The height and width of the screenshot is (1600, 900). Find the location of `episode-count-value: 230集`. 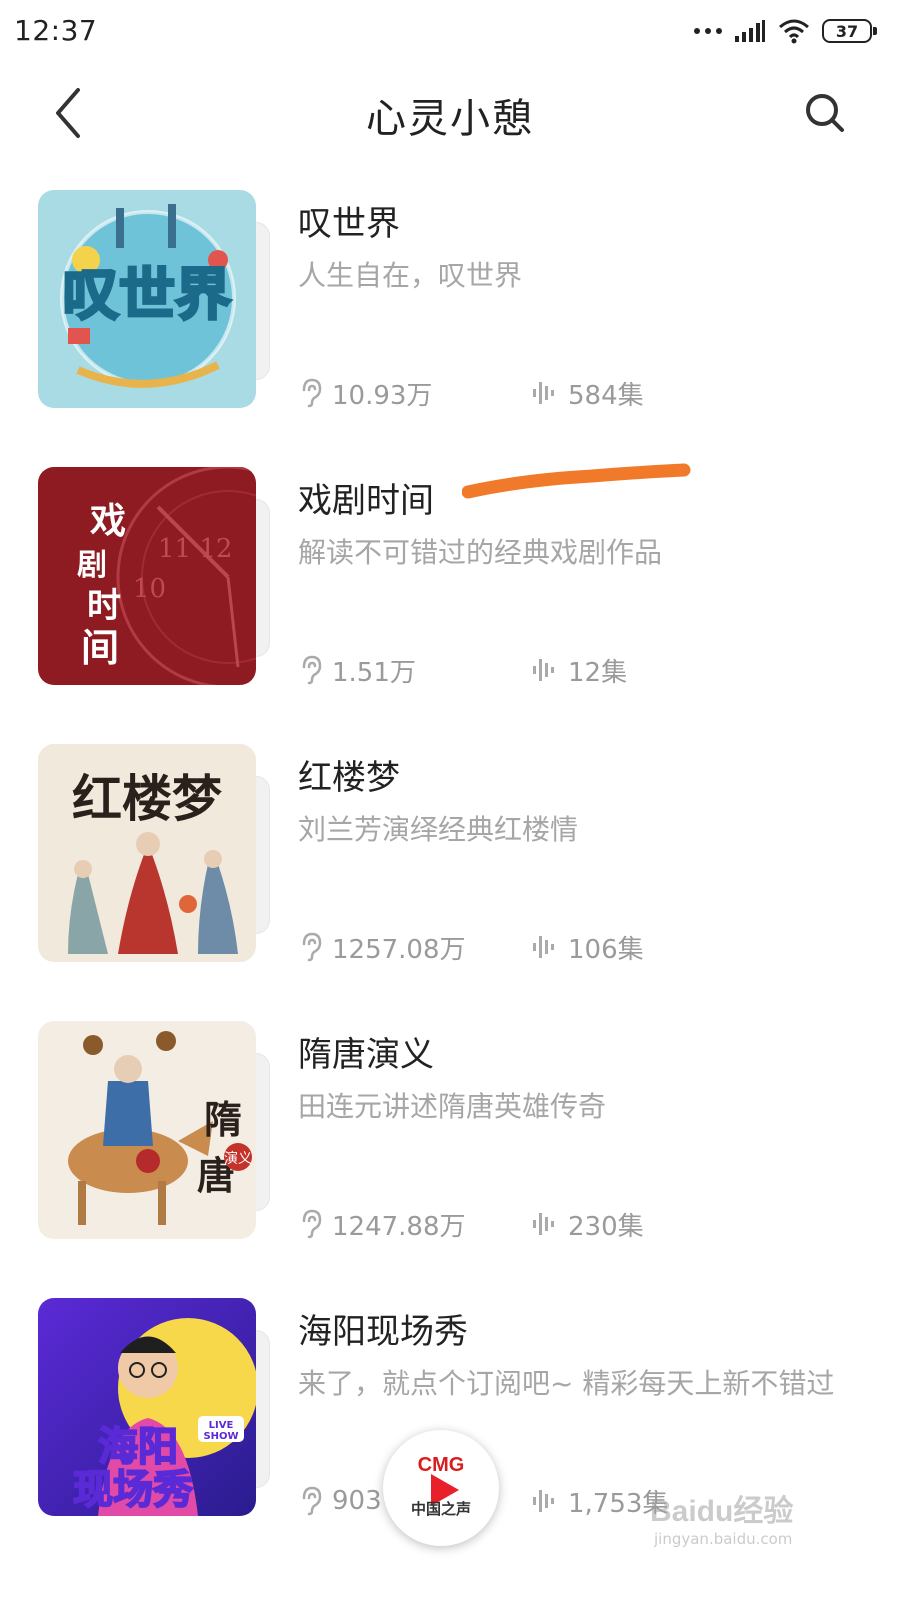

episode-count-value: 230集 is located at coordinates (606, 1226).